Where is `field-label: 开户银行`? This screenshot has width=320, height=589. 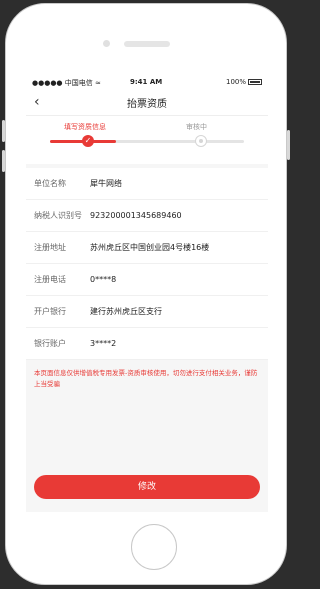 field-label: 开户银行 is located at coordinates (50, 311).